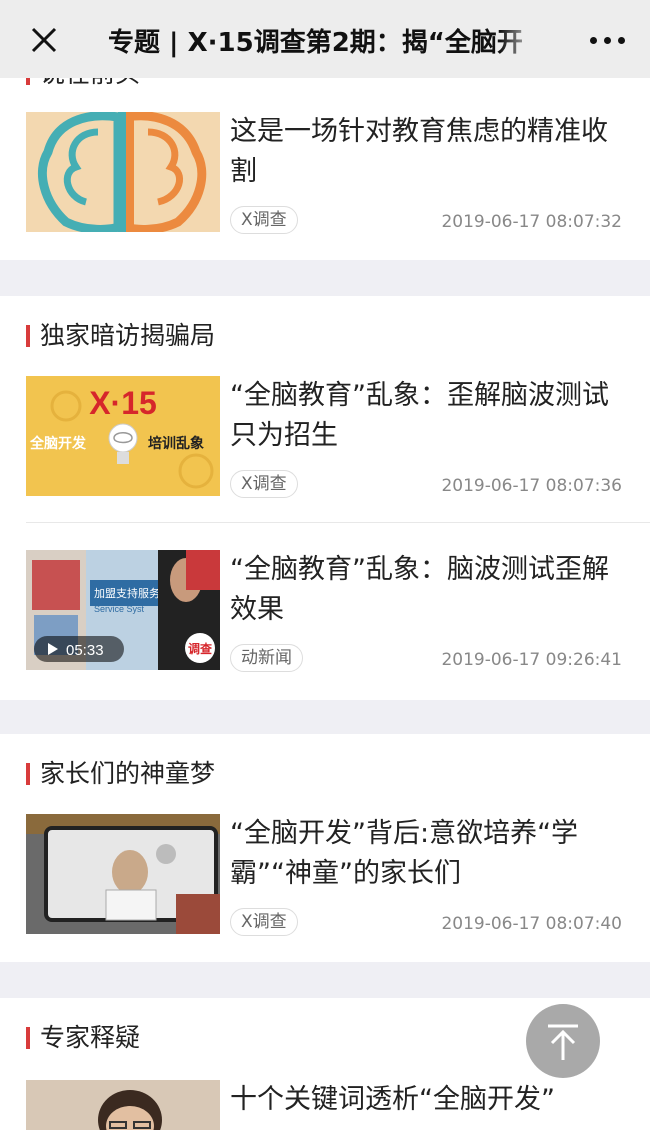 The image size is (650, 1130). Describe the element at coordinates (200, 648) in the screenshot. I see `svg-text: 调查` at that location.